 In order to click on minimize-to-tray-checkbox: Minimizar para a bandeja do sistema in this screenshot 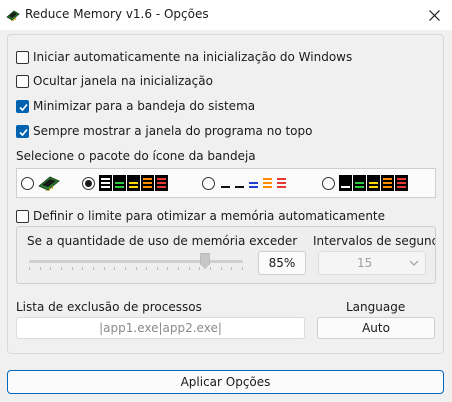, I will do `click(135, 106)`.